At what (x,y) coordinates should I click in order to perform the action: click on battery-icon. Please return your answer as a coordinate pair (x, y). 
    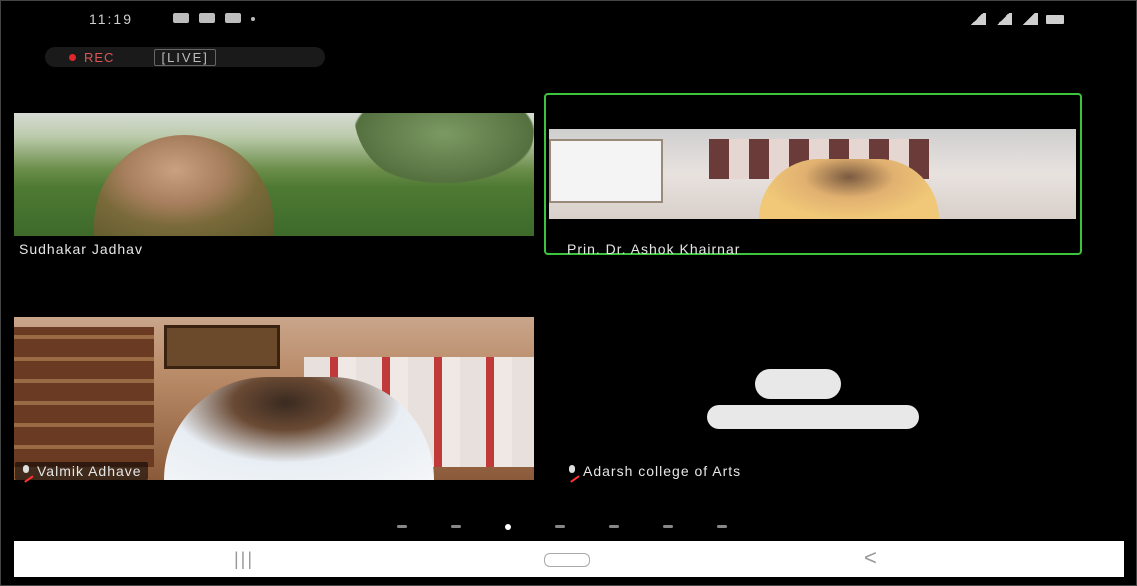
    Looking at the image, I should click on (1055, 19).